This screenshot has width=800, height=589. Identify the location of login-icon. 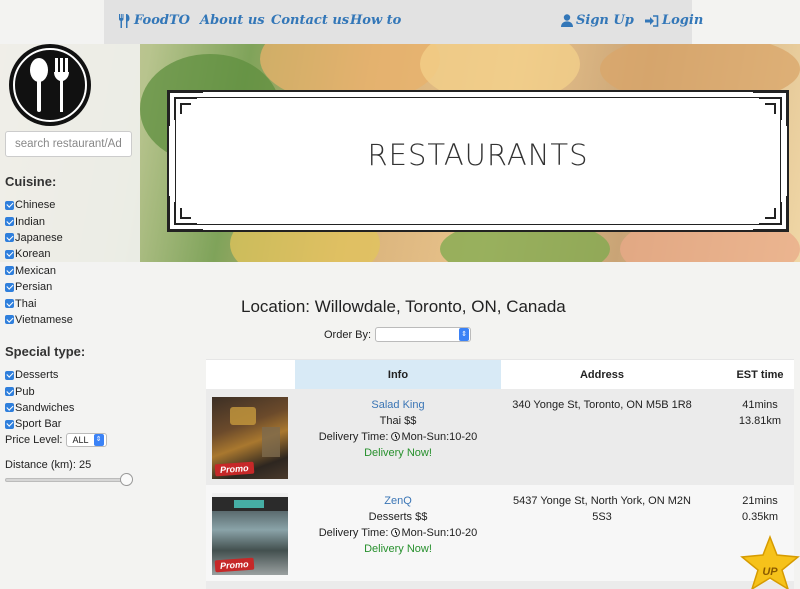
(652, 20).